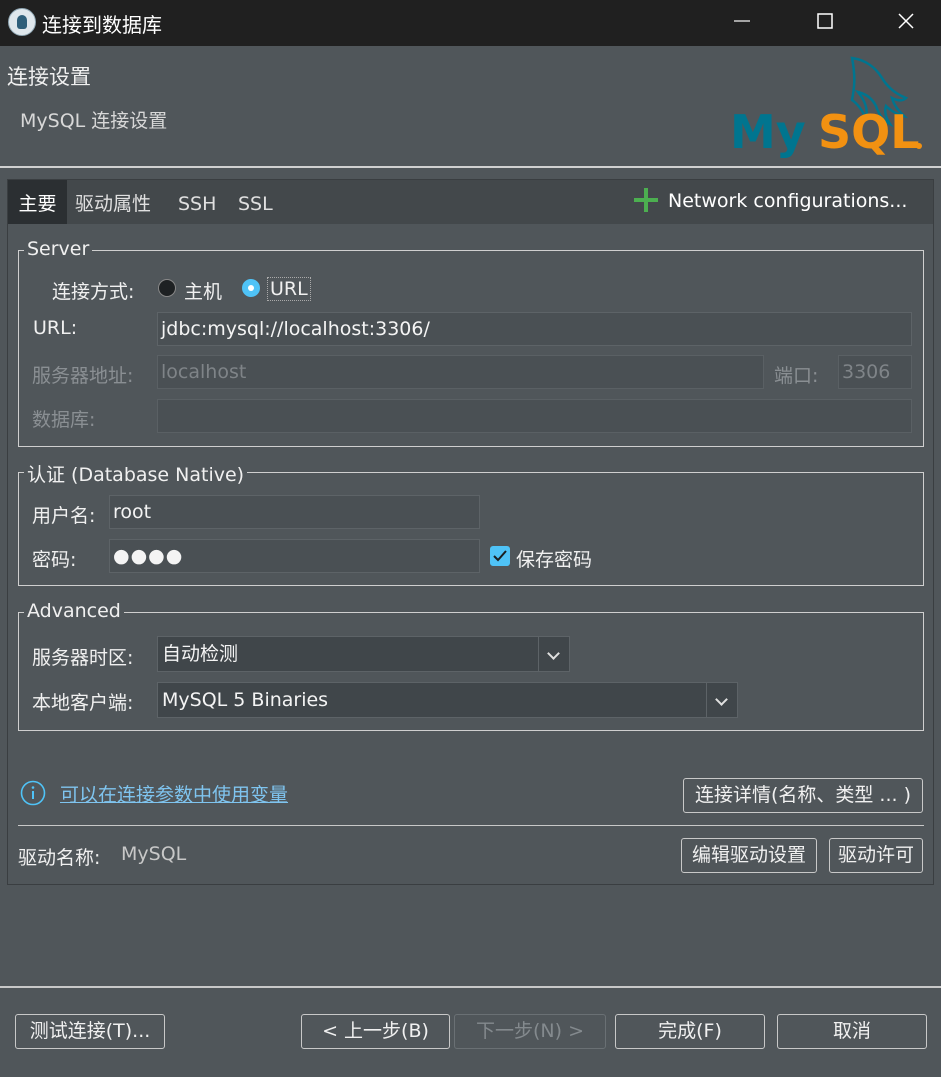  Describe the element at coordinates (83, 703) in the screenshot. I see `client-label: 本地客户端:` at that location.